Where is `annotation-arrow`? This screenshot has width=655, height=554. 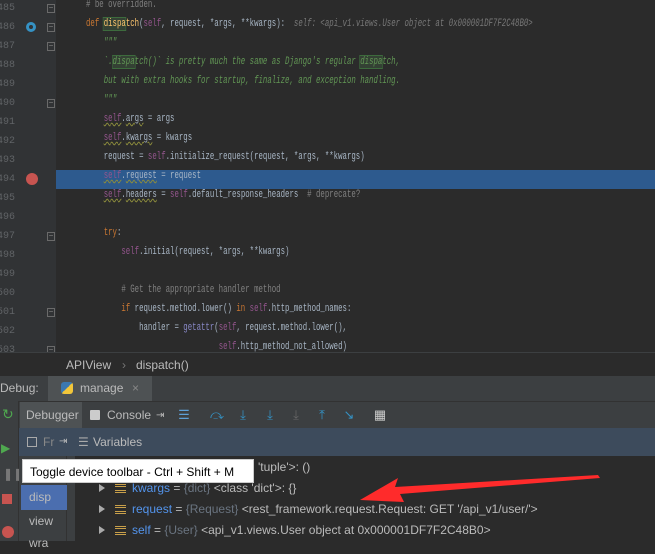 annotation-arrow is located at coordinates (480, 488).